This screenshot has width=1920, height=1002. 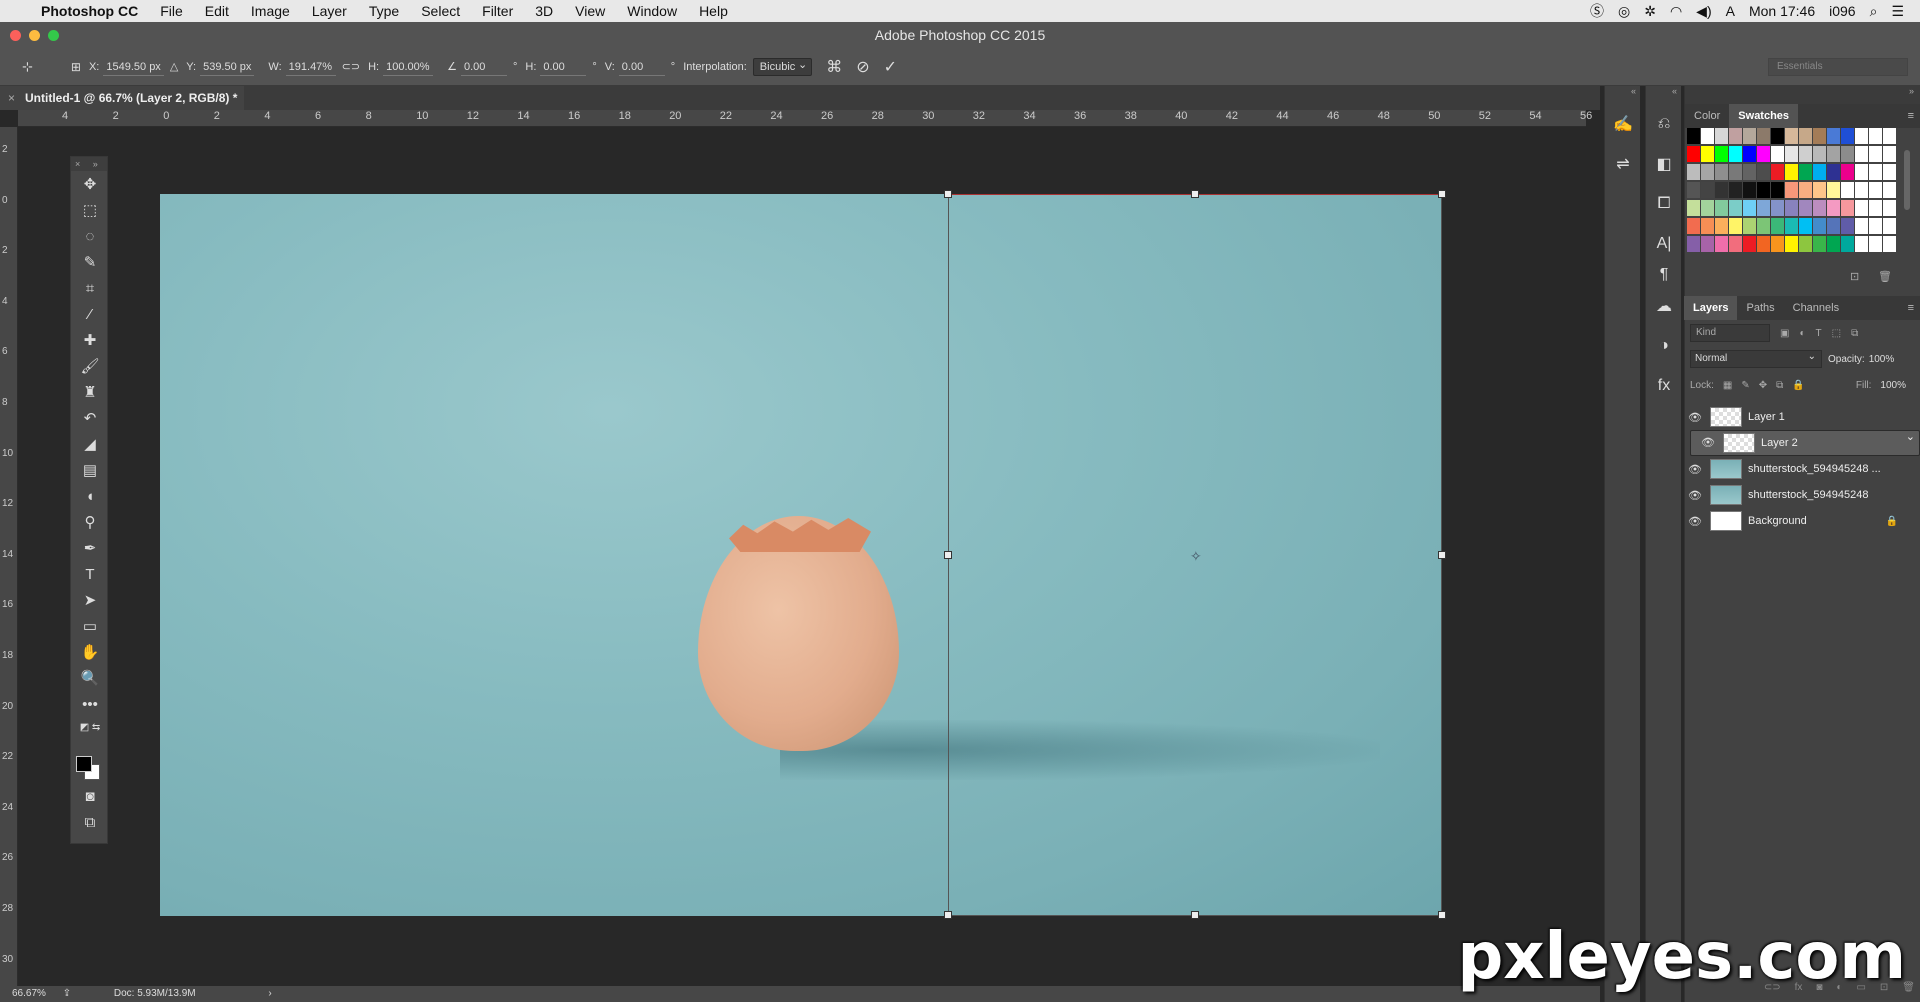 What do you see at coordinates (1442, 555) in the screenshot?
I see `transform-handle-right` at bounding box center [1442, 555].